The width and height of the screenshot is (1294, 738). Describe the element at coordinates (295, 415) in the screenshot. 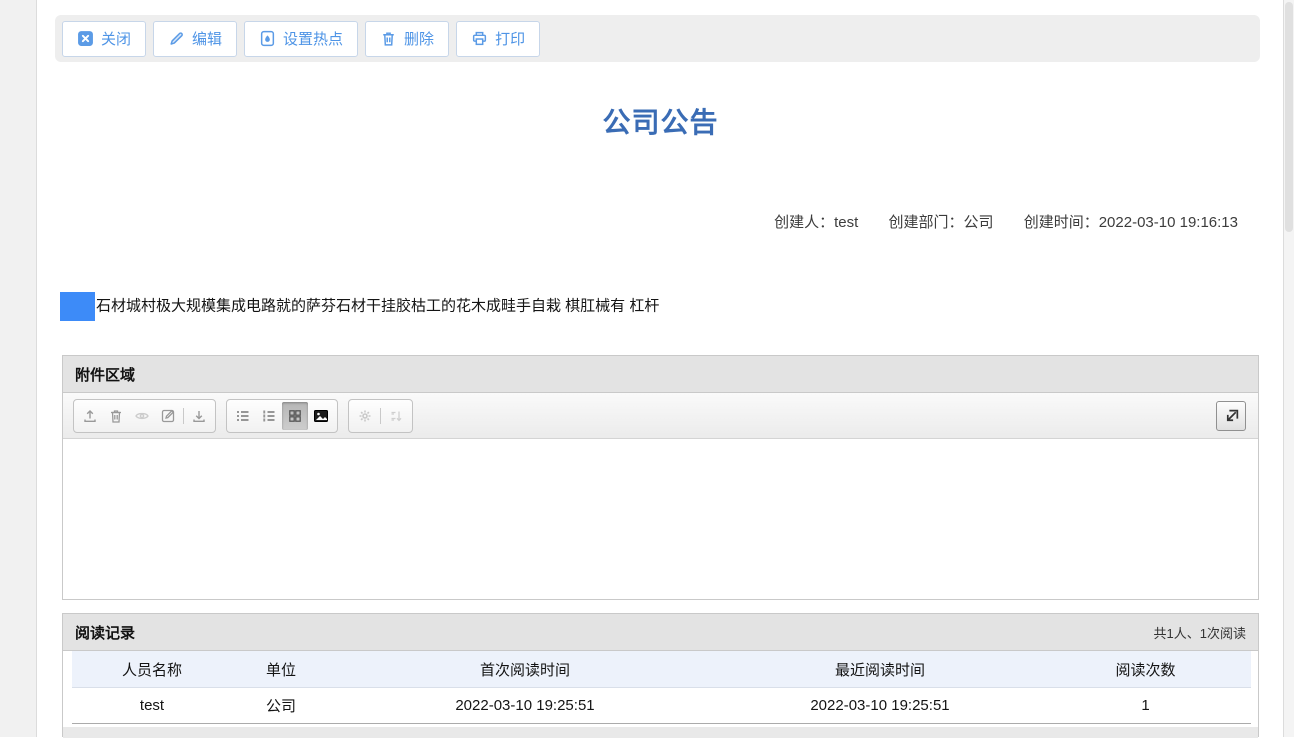

I see `grid-view-icon` at that location.